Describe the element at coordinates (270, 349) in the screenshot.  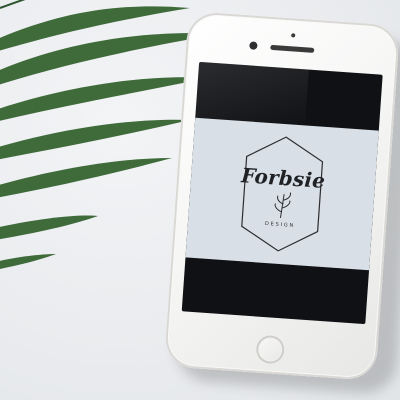
I see `home-button` at that location.